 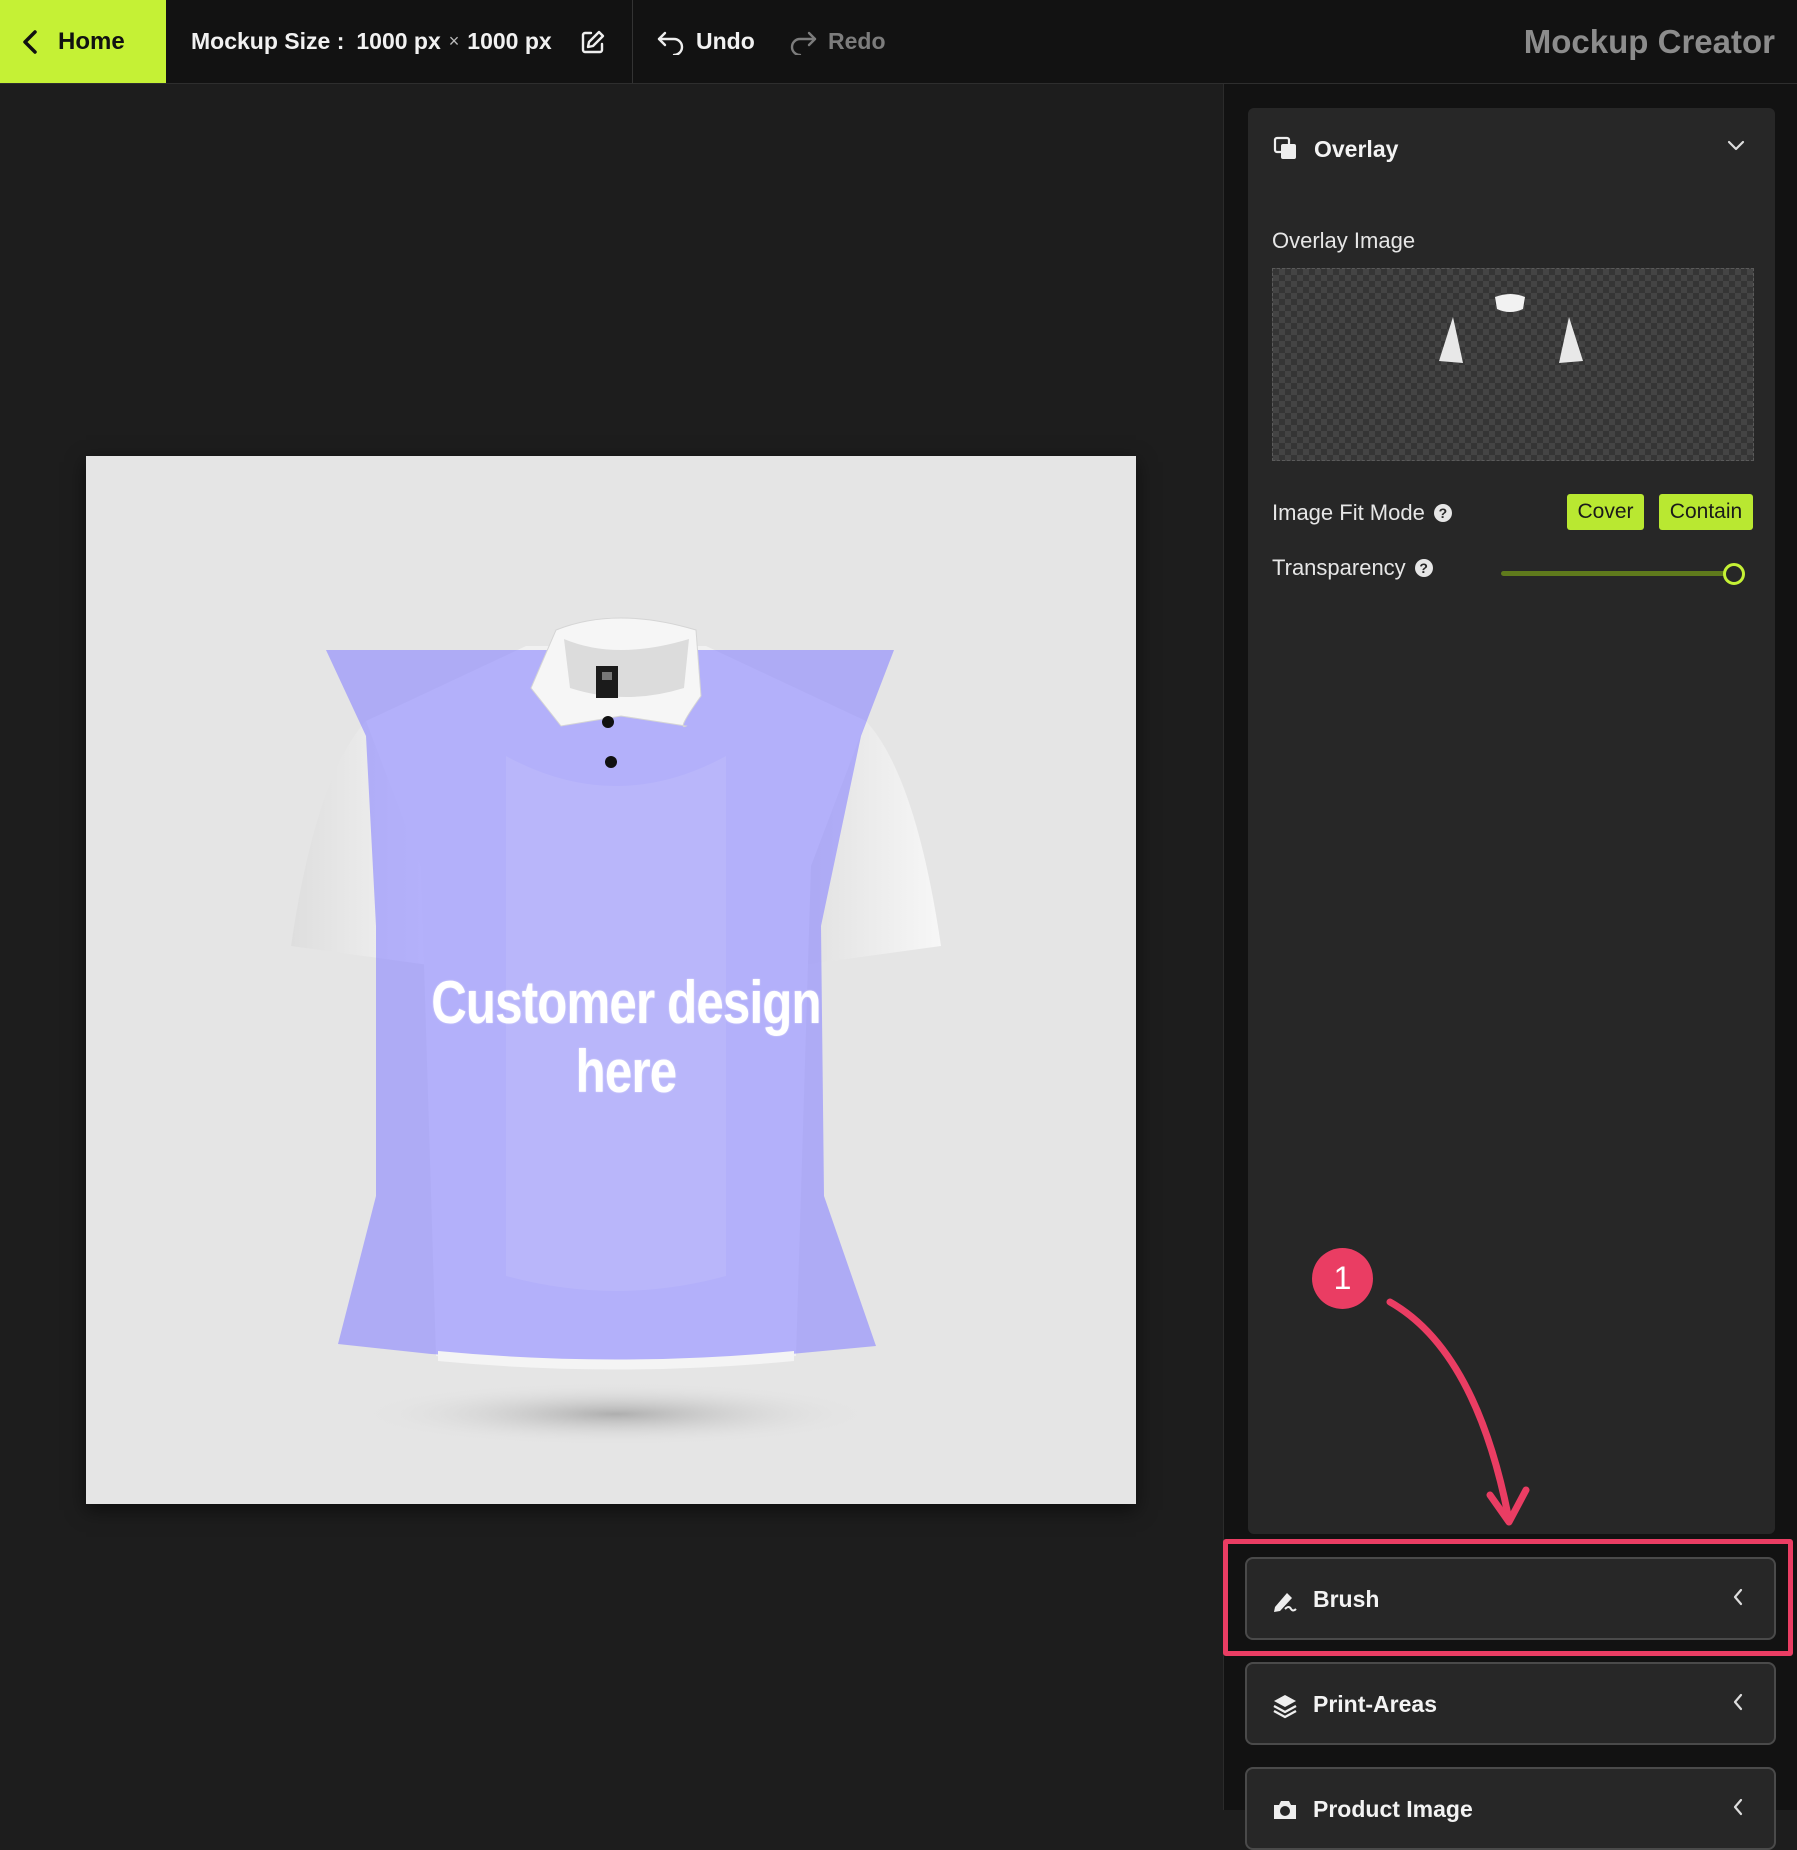 I want to click on fit-contain-button: Contain, so click(x=1706, y=512).